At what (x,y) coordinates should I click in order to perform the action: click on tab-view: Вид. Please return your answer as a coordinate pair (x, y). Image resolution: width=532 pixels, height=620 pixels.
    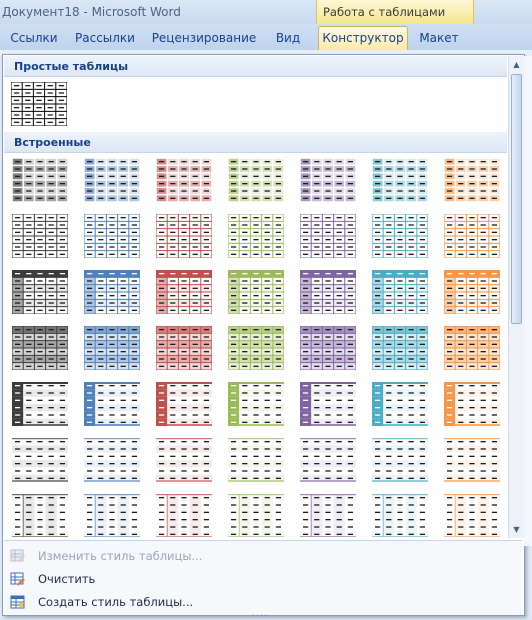
    Looking at the image, I should click on (288, 39).